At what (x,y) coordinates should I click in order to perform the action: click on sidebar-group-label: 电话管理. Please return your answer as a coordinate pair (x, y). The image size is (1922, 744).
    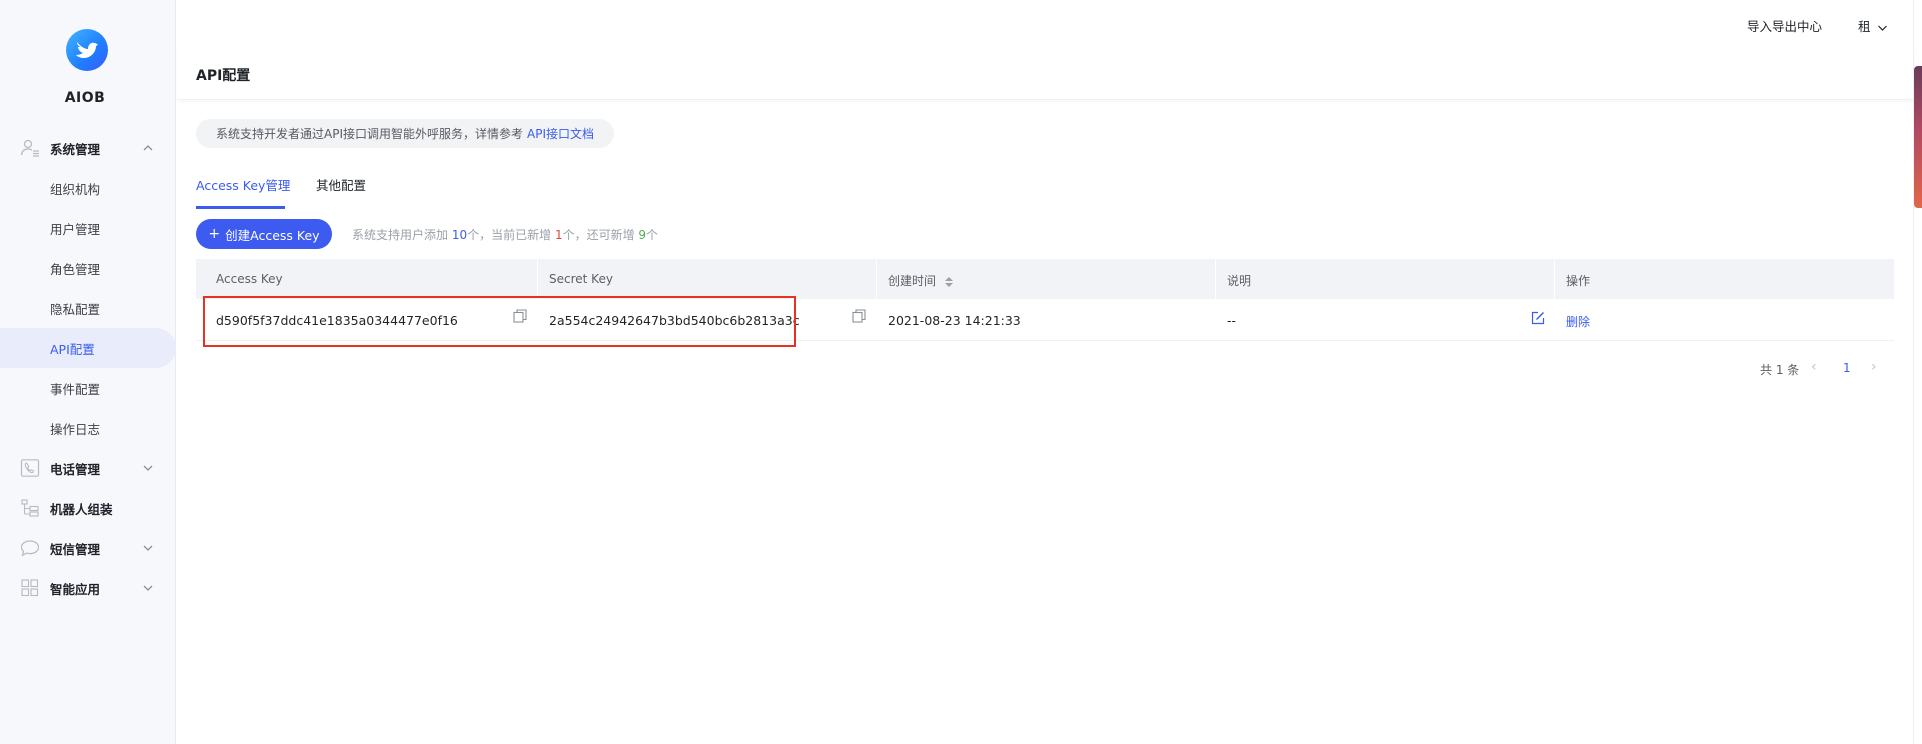
    Looking at the image, I should click on (75, 469).